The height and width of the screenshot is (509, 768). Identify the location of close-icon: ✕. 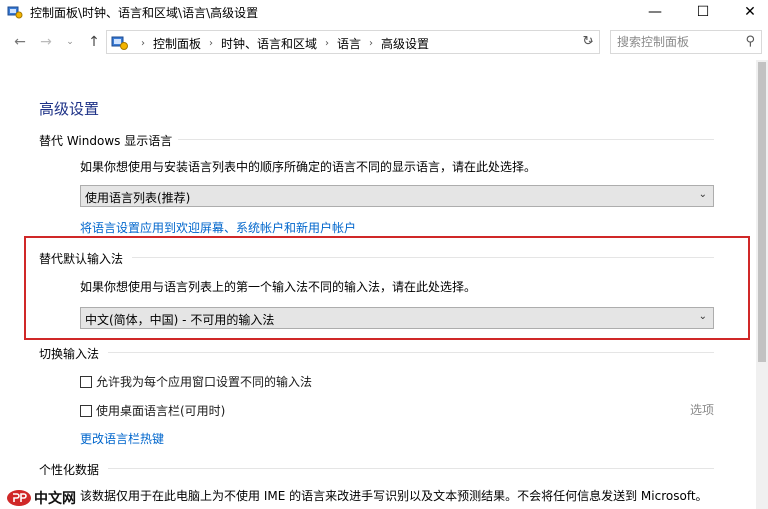
(750, 12).